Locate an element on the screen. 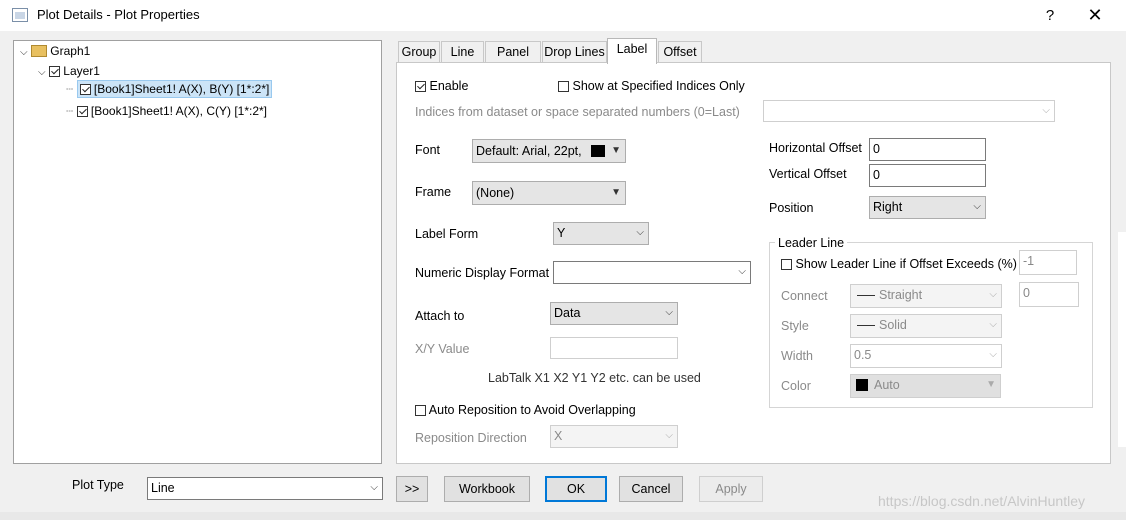 Image resolution: width=1126 pixels, height=520 pixels. reposition-direction-value: X is located at coordinates (558, 436).